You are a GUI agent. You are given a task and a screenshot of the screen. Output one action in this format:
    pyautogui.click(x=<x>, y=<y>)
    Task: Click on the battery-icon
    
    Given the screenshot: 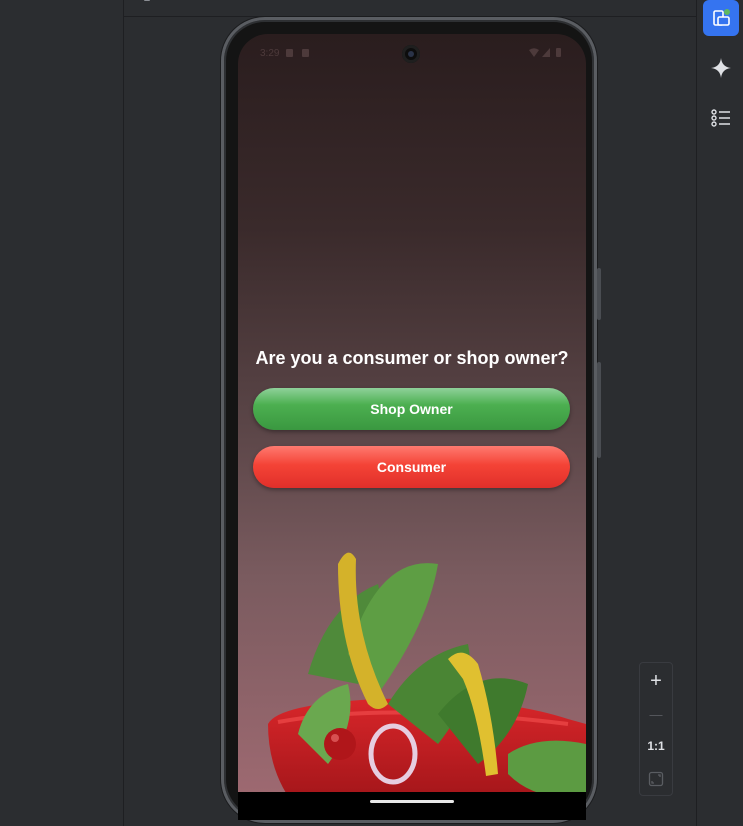 What is the action you would take?
    pyautogui.click(x=558, y=52)
    